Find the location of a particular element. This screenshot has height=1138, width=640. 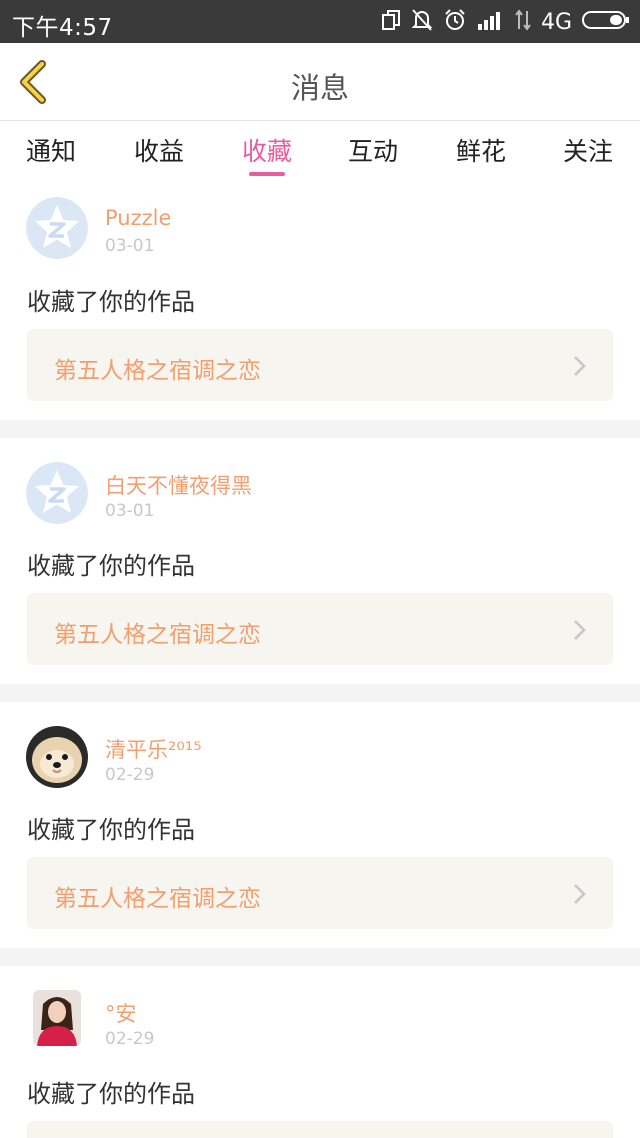

page-title: 消息 is located at coordinates (319, 88).